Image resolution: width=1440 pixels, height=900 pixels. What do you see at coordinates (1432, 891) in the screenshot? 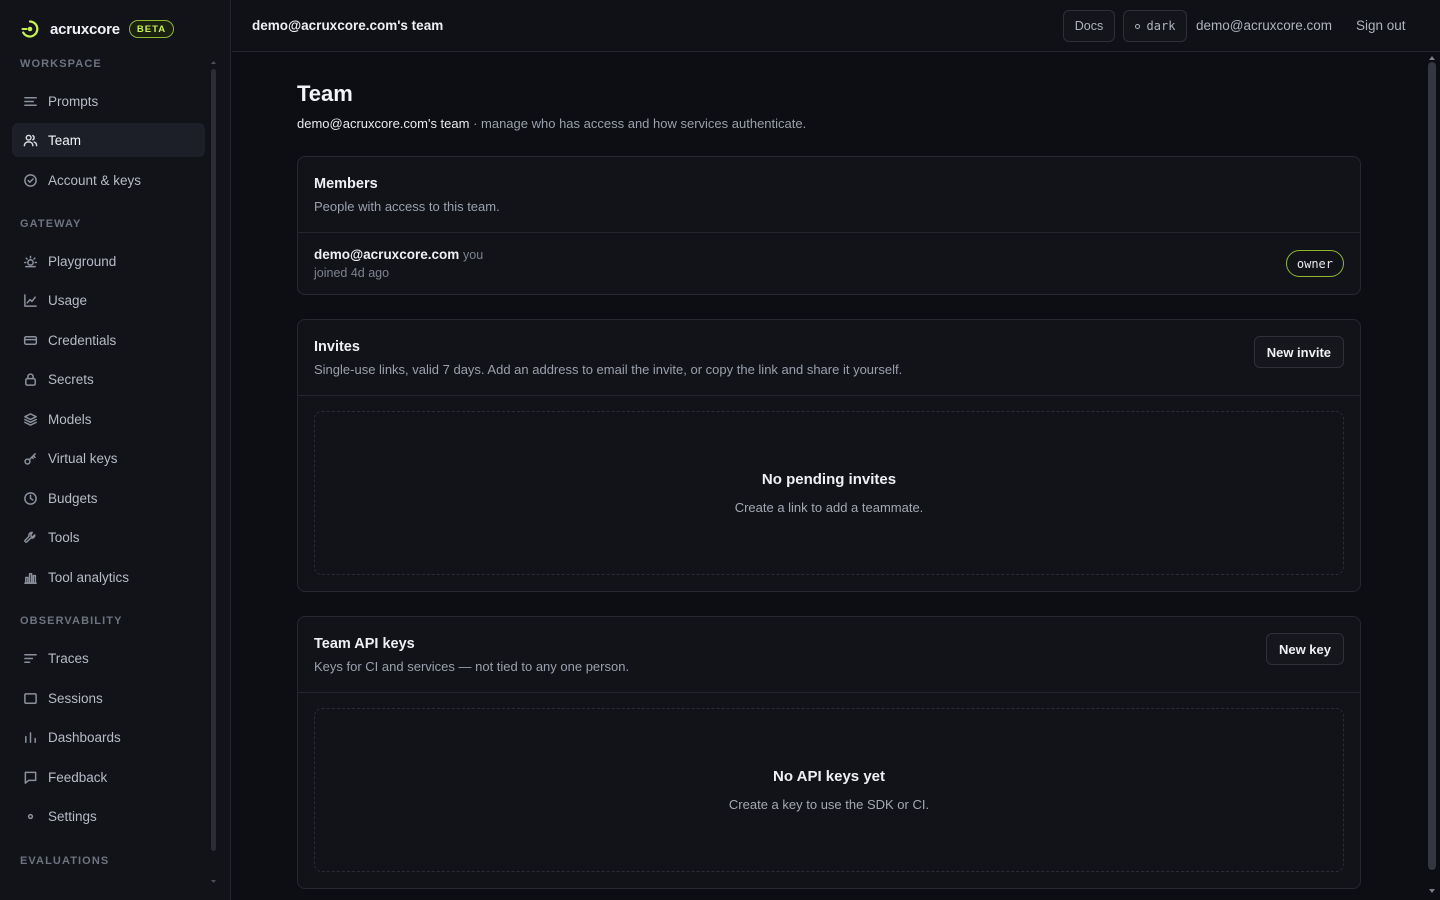
I see `main-scroll-down-arrow-icon` at bounding box center [1432, 891].